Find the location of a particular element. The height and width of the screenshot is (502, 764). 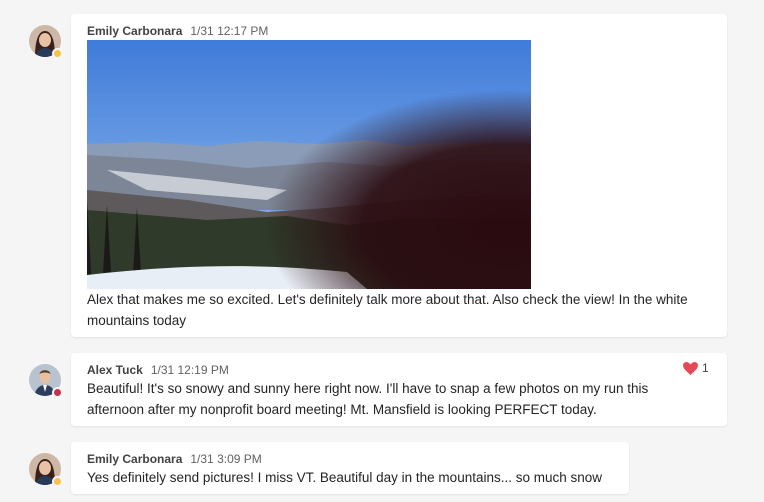

message-header: Emily Carbonara 1/31 12:17 PM is located at coordinates (177, 31).